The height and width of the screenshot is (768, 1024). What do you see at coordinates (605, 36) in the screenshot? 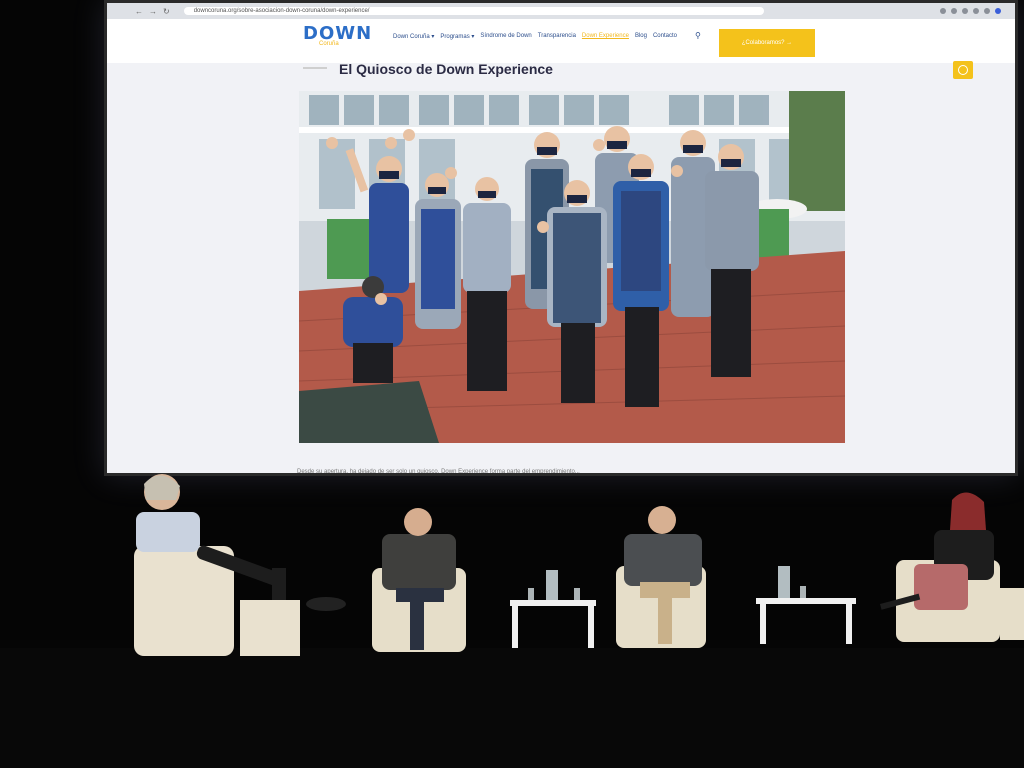
I see `menu-item-down-experience: Down Experience` at bounding box center [605, 36].